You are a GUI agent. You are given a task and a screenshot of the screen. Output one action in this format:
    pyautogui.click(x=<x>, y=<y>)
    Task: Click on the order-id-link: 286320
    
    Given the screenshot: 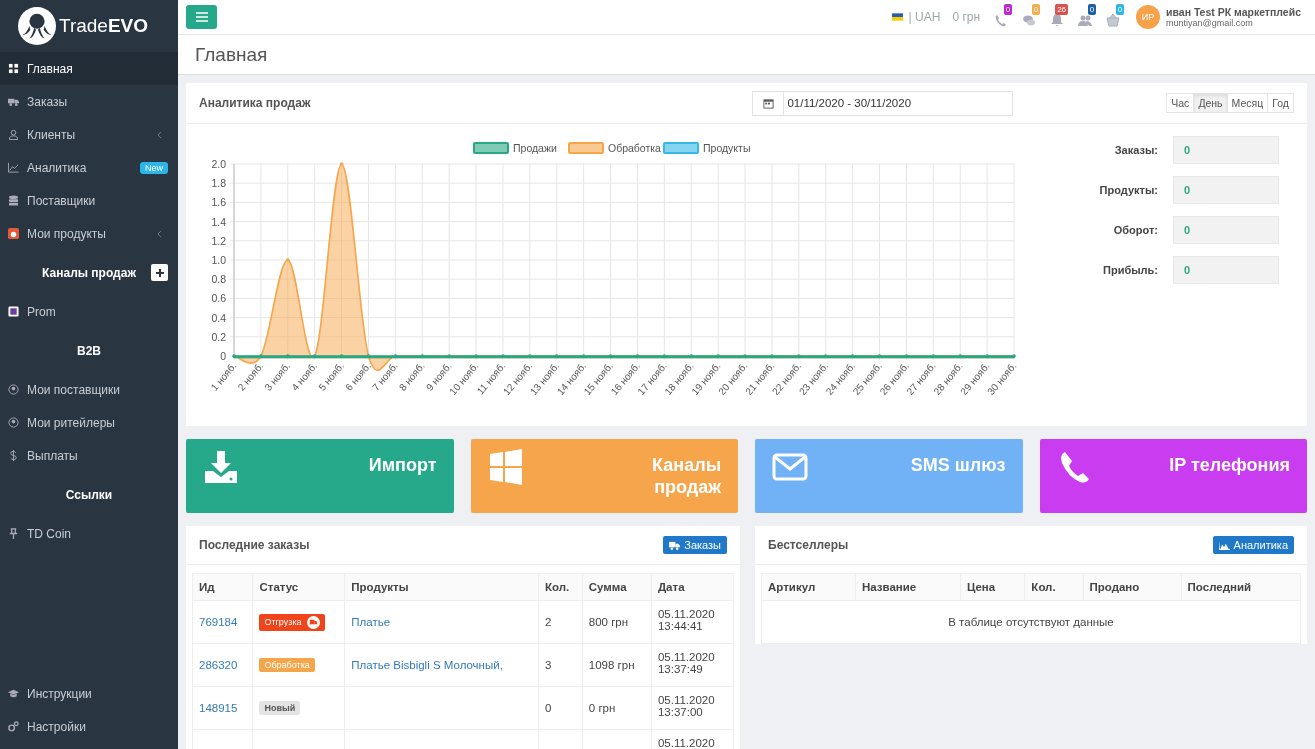 What is the action you would take?
    pyautogui.click(x=218, y=665)
    